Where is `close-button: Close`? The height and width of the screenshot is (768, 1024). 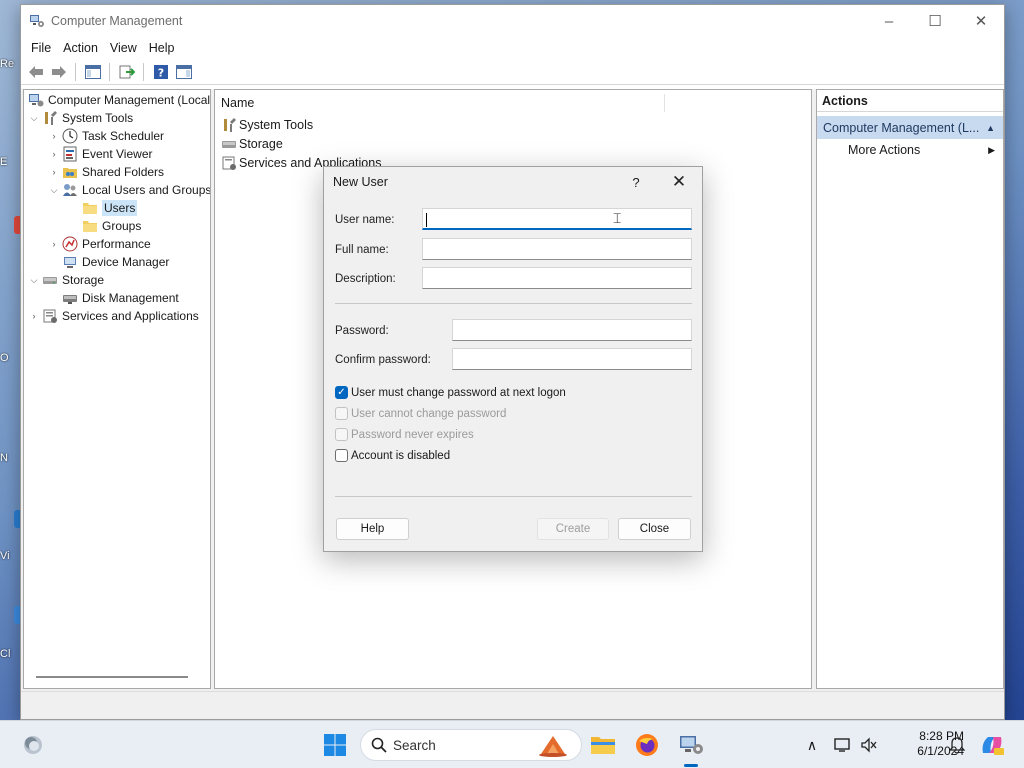 close-button: Close is located at coordinates (654, 529).